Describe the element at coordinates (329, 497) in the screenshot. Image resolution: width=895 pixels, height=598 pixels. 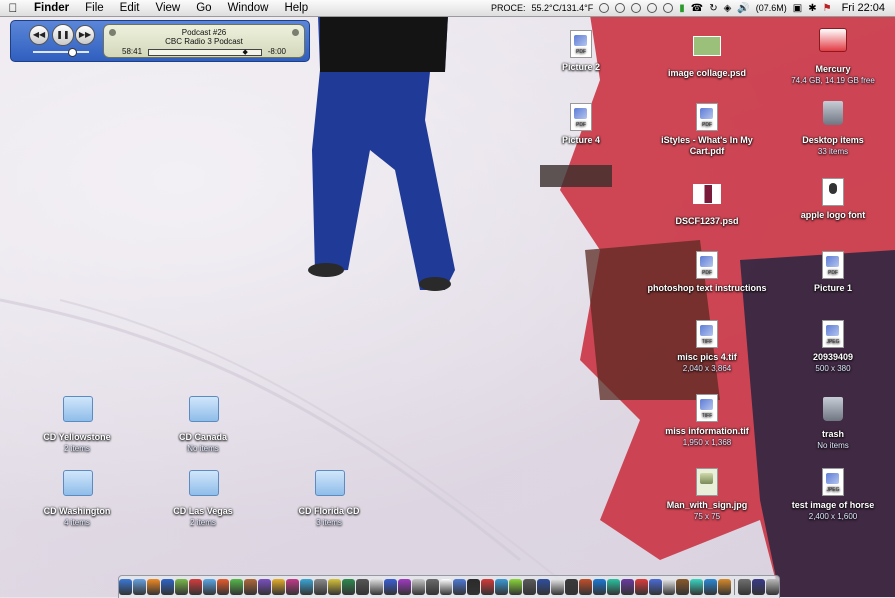
I see `desktop-folder-cd-florida: CD Florida CD 3 items` at that location.